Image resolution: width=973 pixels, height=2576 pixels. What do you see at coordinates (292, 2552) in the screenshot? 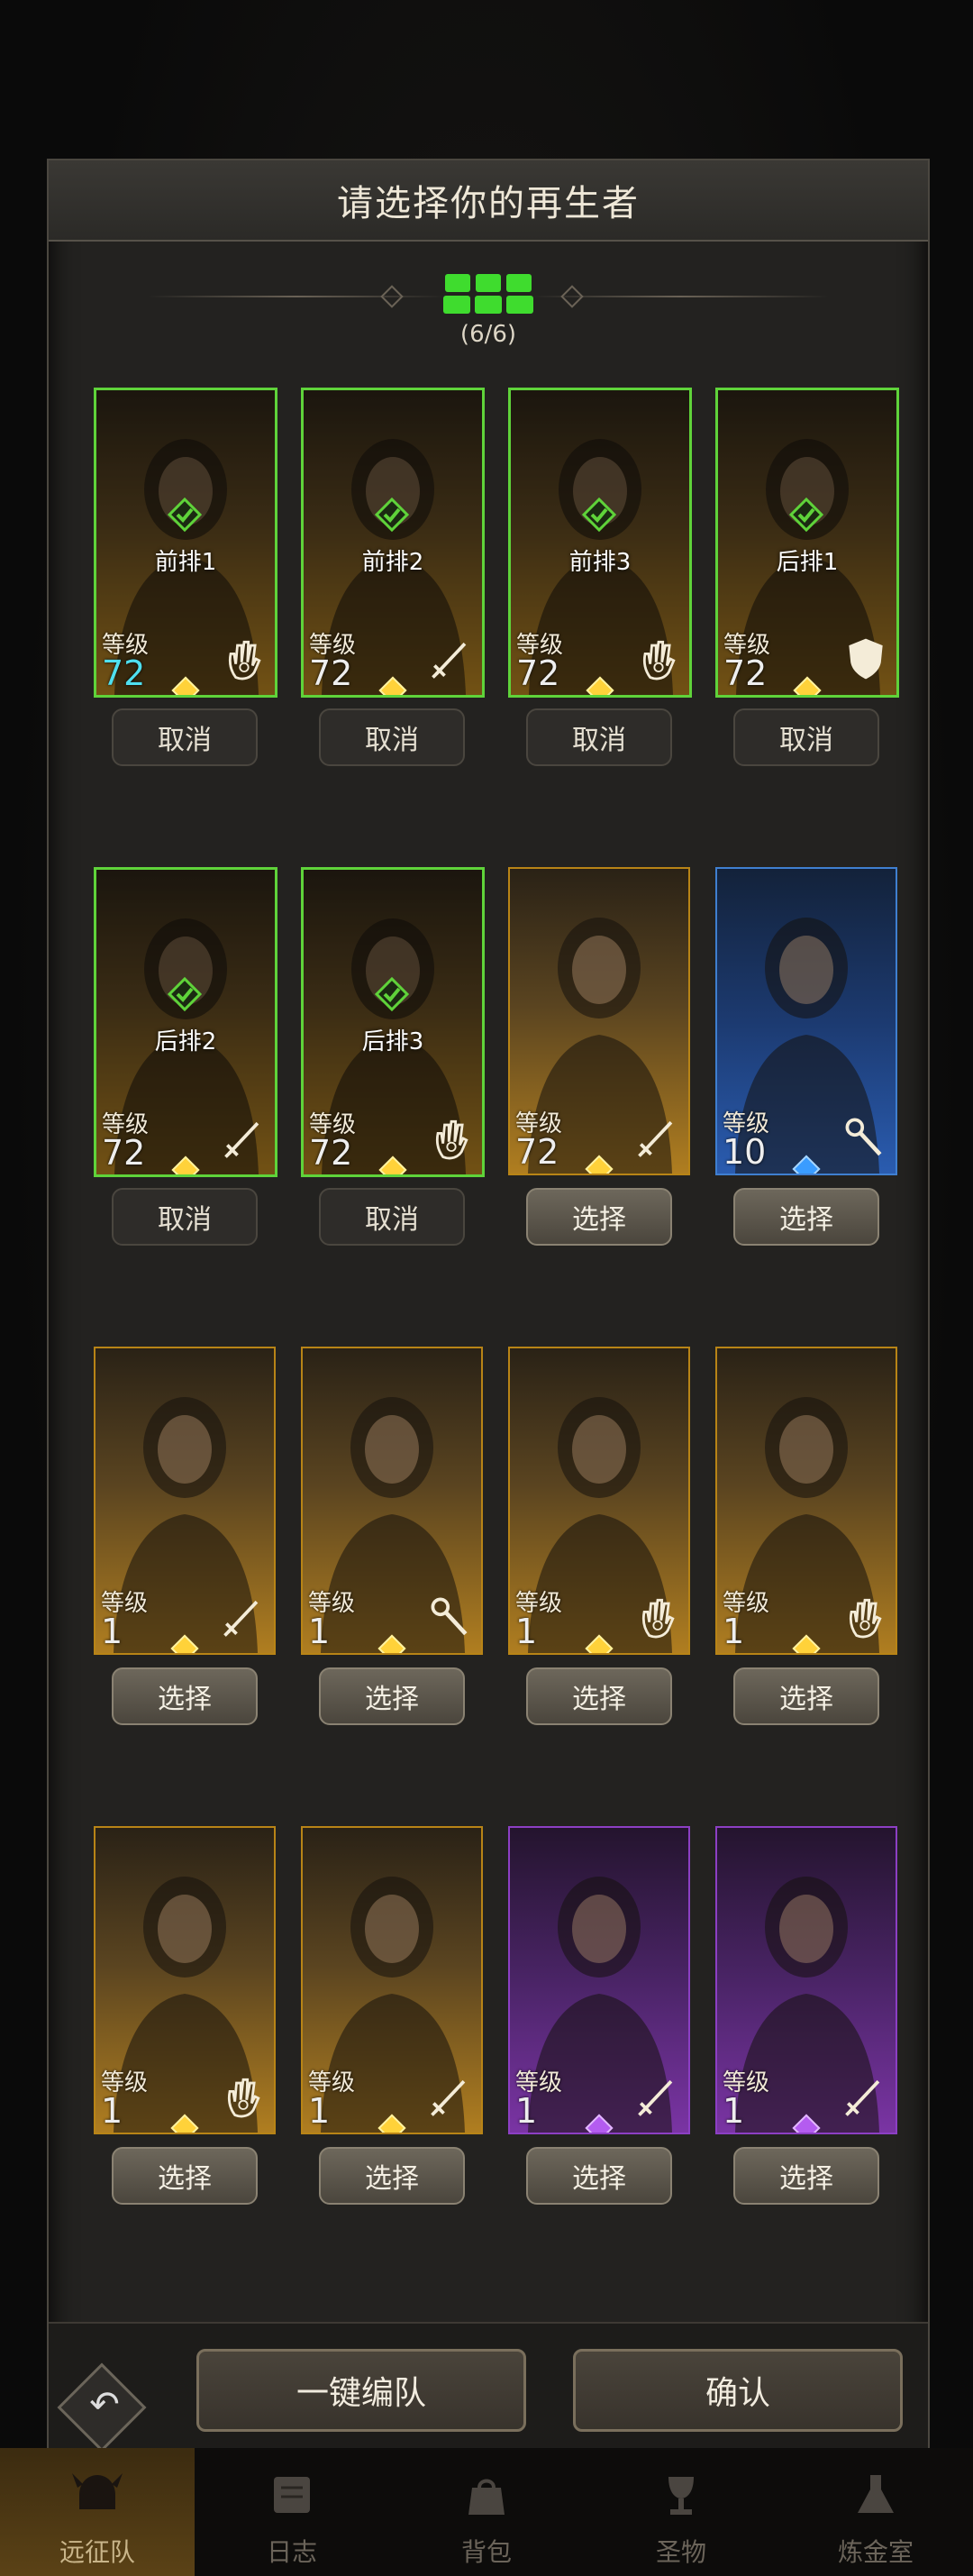
I see `nav-label: 日志` at bounding box center [292, 2552].